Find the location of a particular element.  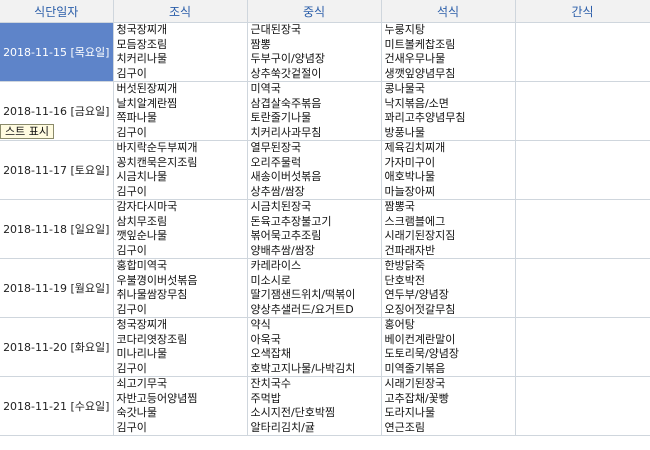

menu-item: 오색잡채 is located at coordinates (270, 353).